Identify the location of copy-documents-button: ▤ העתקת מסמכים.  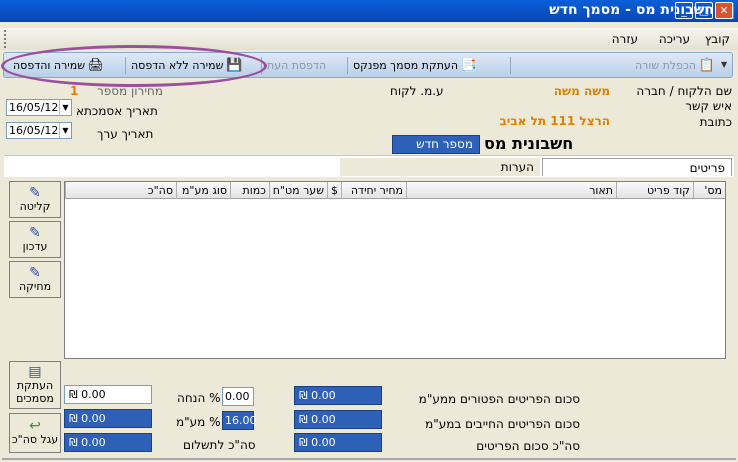
(35, 385).